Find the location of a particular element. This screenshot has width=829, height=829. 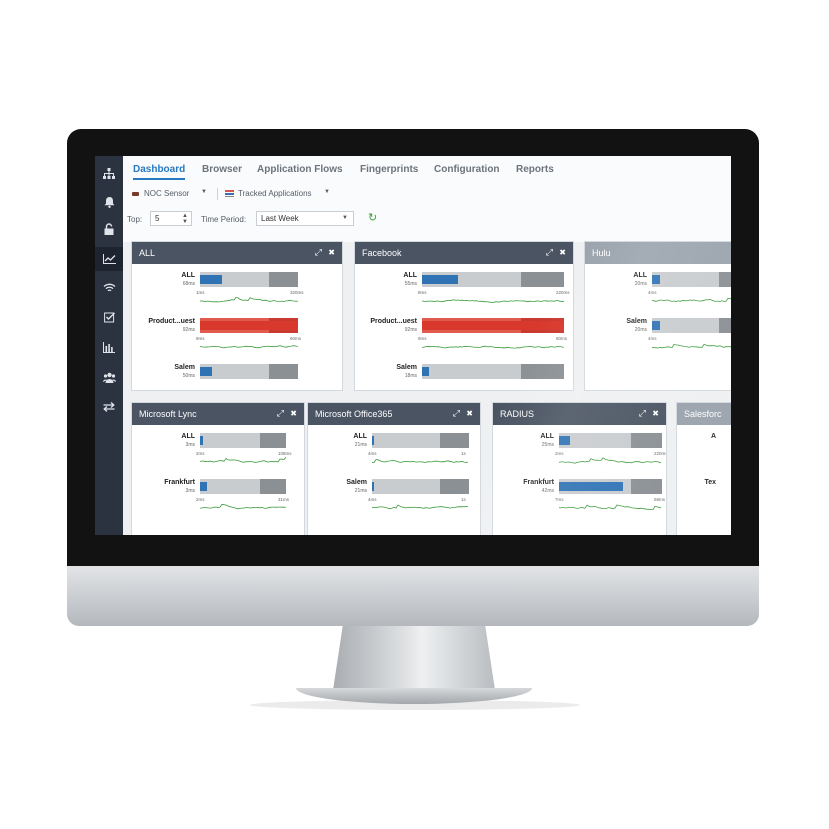

top-value: 5 is located at coordinates (157, 218).